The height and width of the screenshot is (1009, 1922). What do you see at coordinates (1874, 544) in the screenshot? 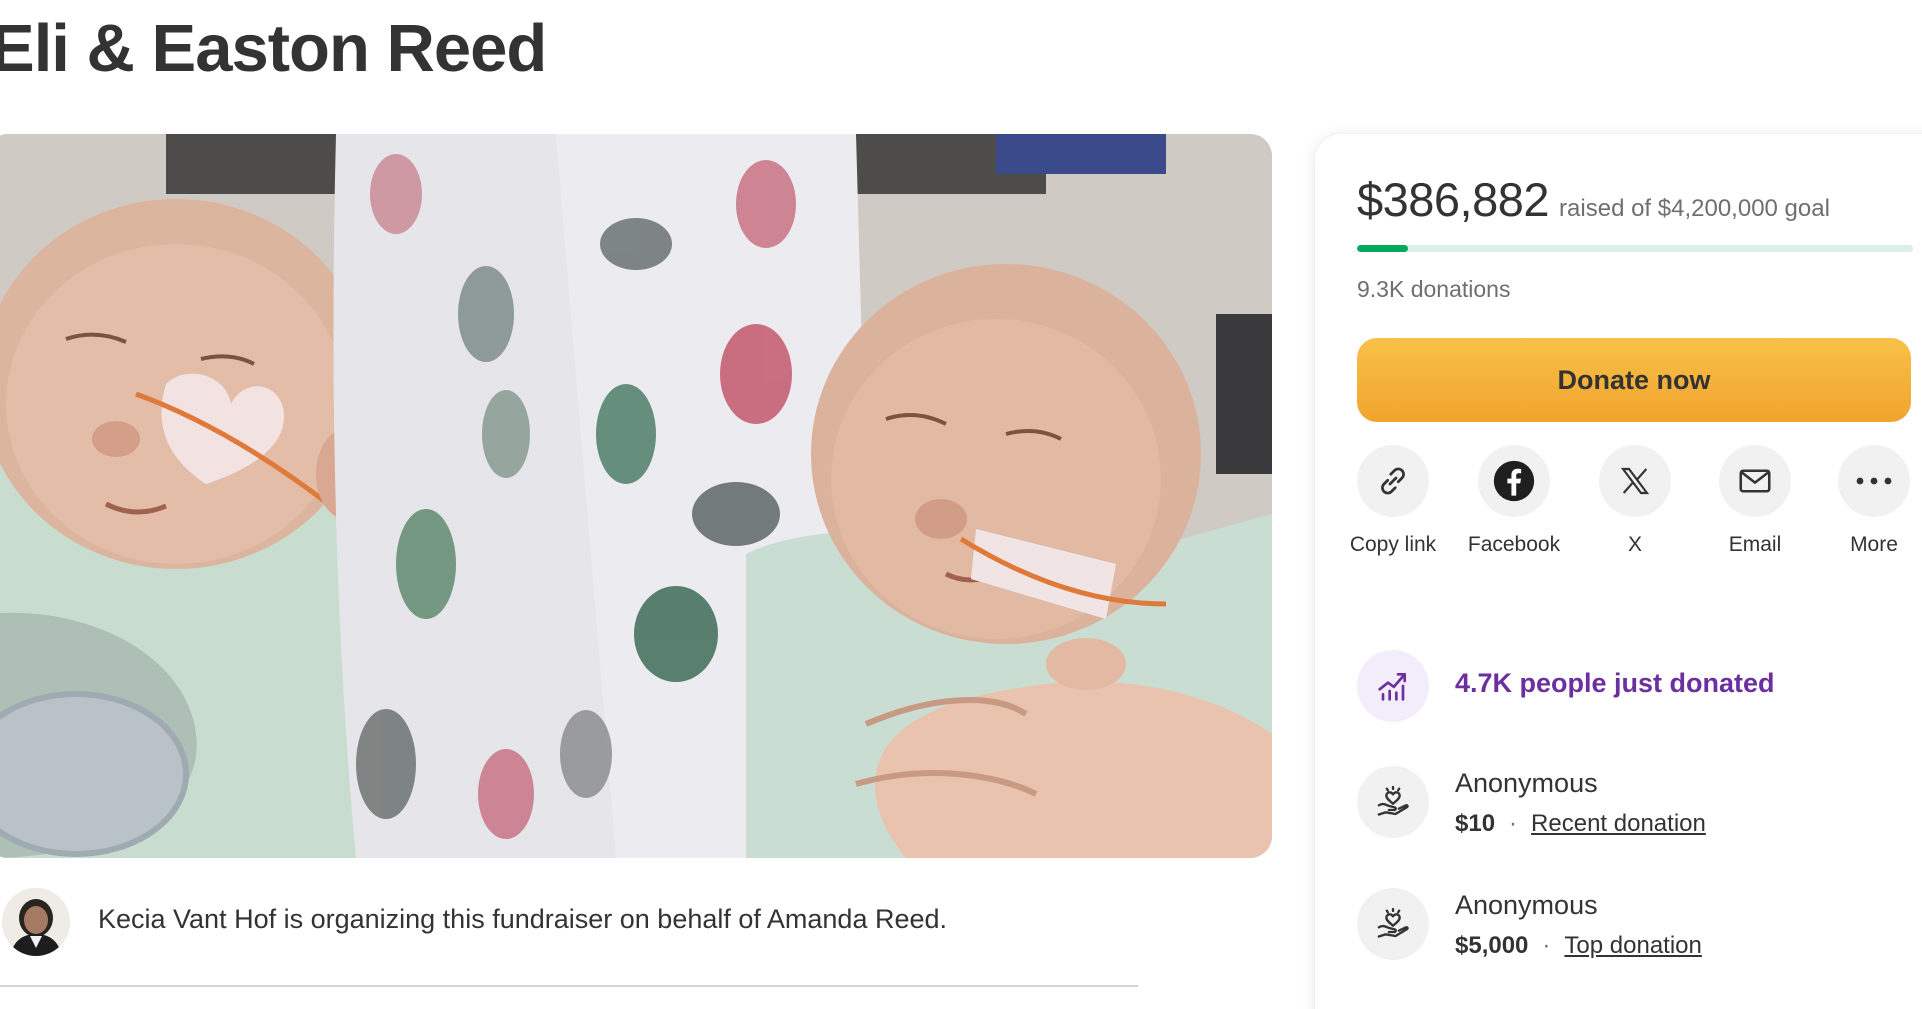
I see `share-label: More` at bounding box center [1874, 544].